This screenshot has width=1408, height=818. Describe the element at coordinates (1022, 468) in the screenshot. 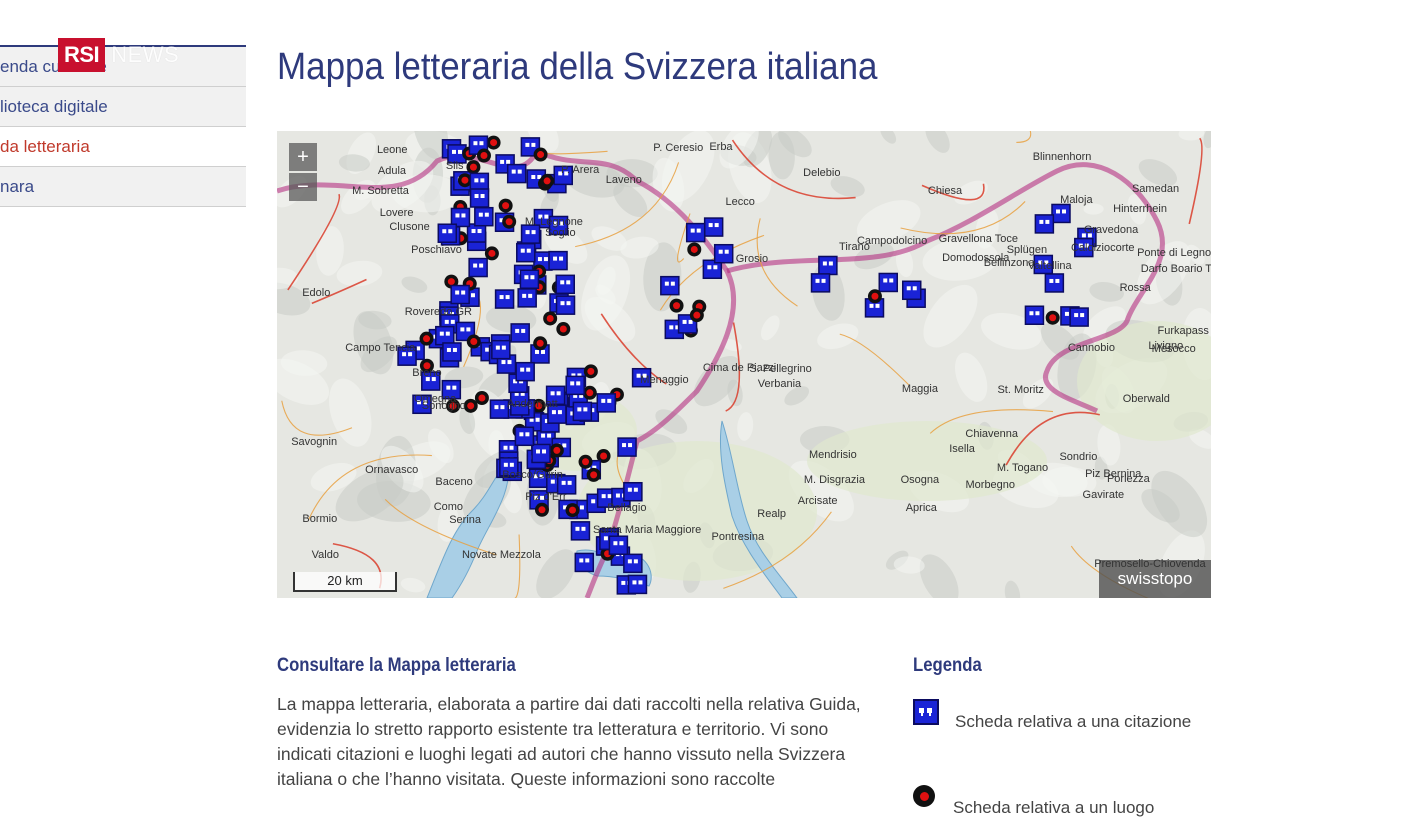

I see `map-place-label: M. Togano` at that location.